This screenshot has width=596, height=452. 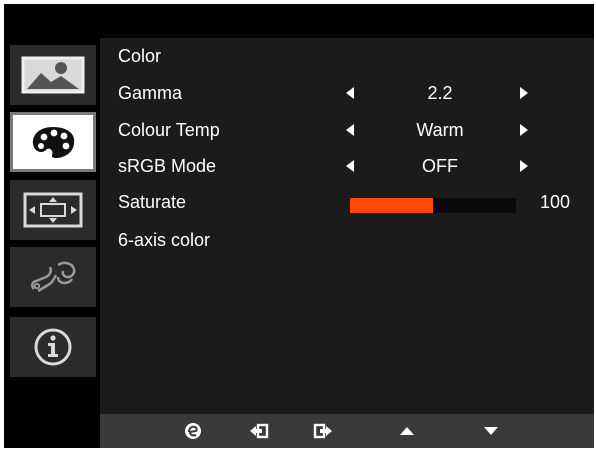 What do you see at coordinates (167, 166) in the screenshot?
I see `srgb-mode-label: sRGB Mode` at bounding box center [167, 166].